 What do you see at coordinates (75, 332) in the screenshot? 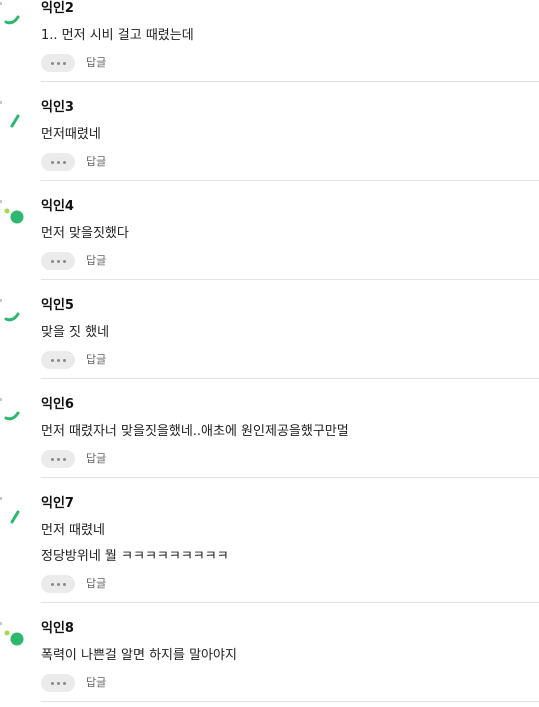
I see `comment-text: 맞을 짓 했네` at bounding box center [75, 332].